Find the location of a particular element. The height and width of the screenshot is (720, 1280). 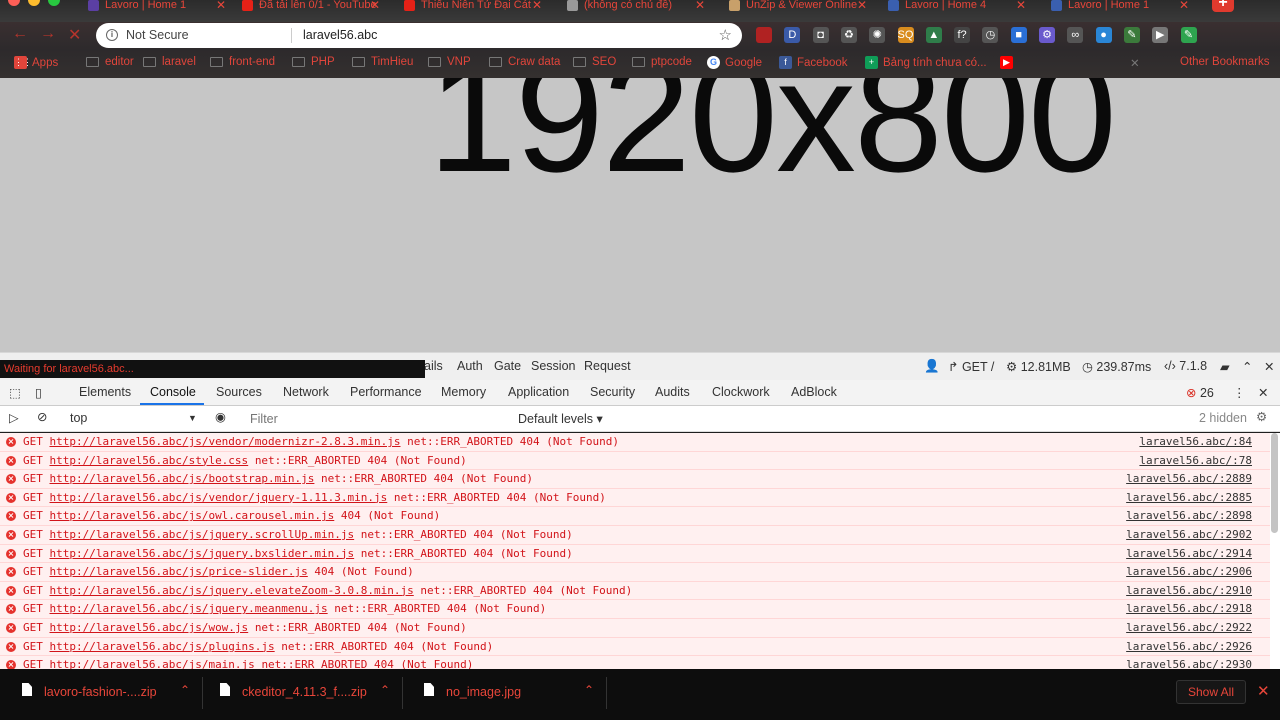

globe-icon: ● is located at coordinates (1103, 35).